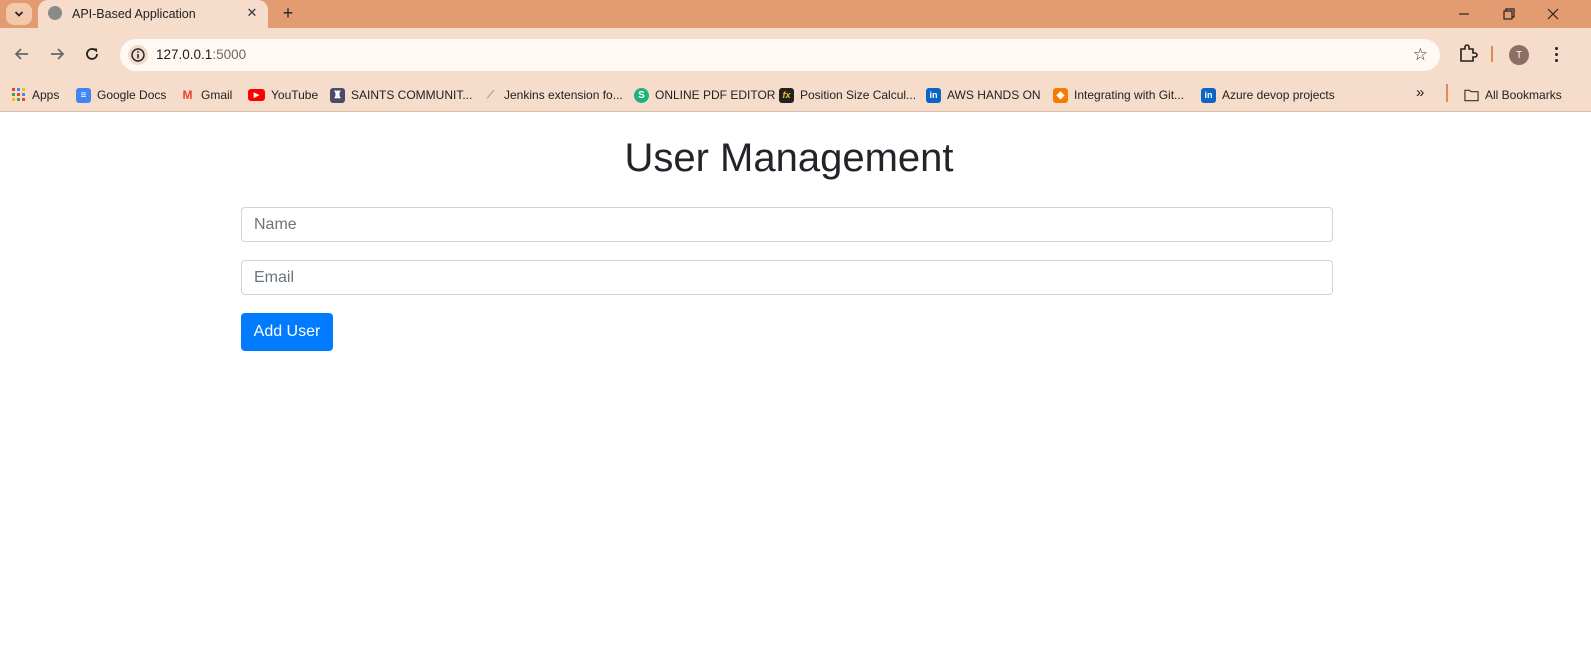 This screenshot has width=1591, height=665. I want to click on bookmark-azure-devop-projects: in Azure devop projects, so click(1268, 95).